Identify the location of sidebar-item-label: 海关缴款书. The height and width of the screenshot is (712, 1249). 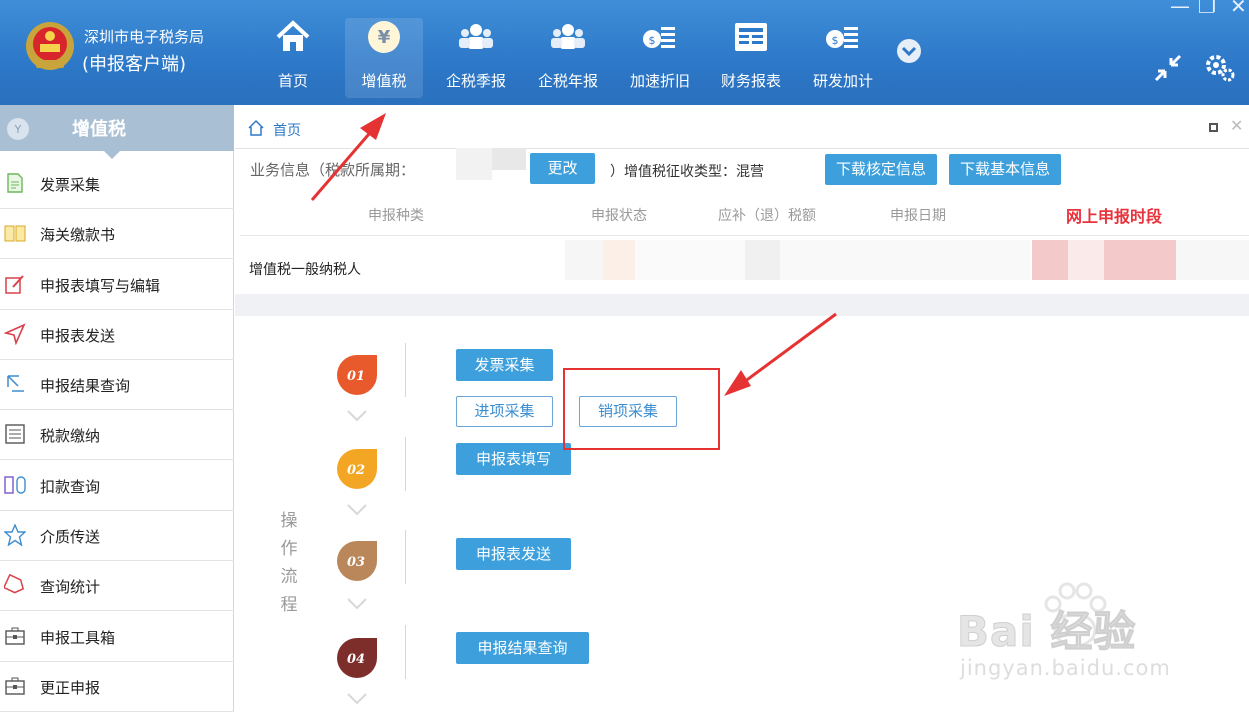
(78, 235).